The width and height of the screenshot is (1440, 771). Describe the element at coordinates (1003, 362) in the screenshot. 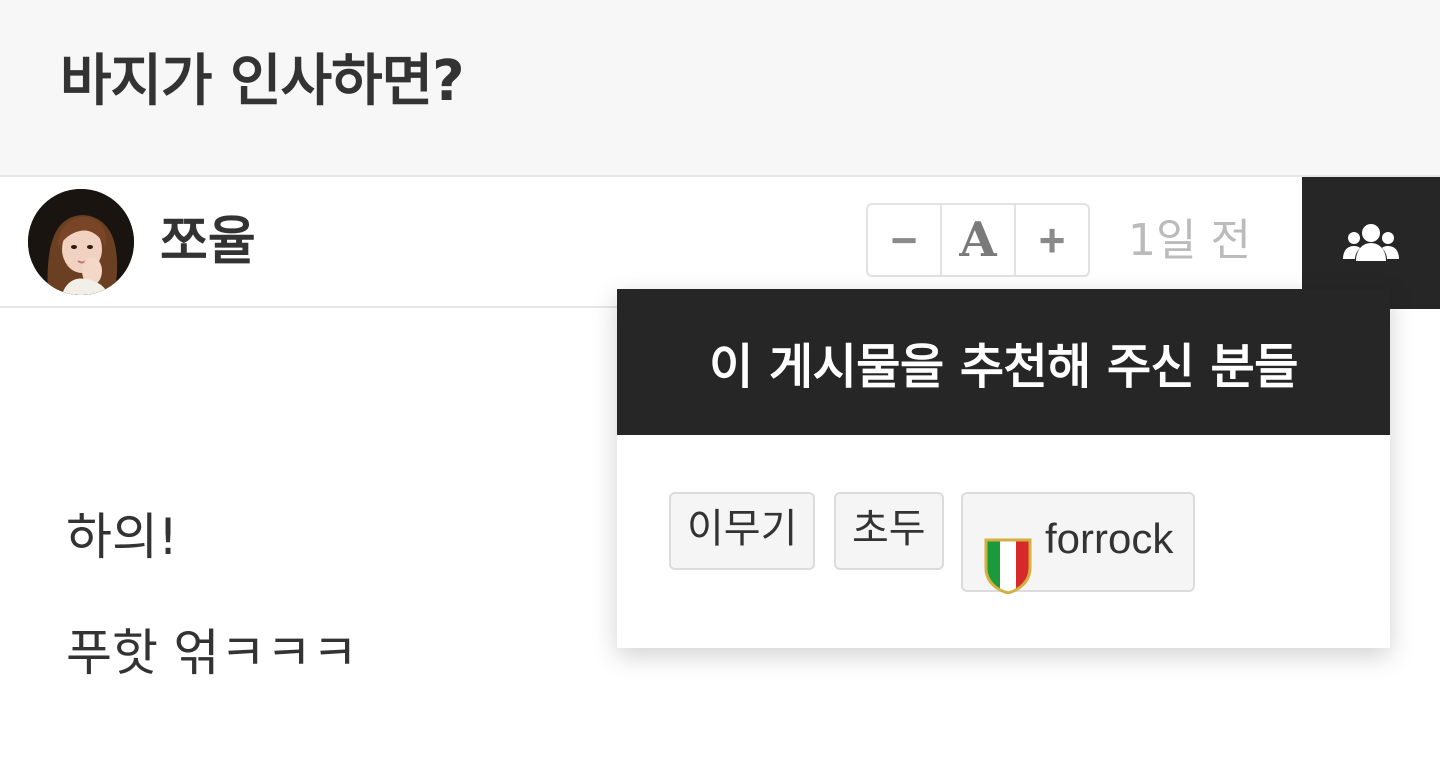

I see `popup-title: 이 게시물을 추천해 주신 분들` at that location.